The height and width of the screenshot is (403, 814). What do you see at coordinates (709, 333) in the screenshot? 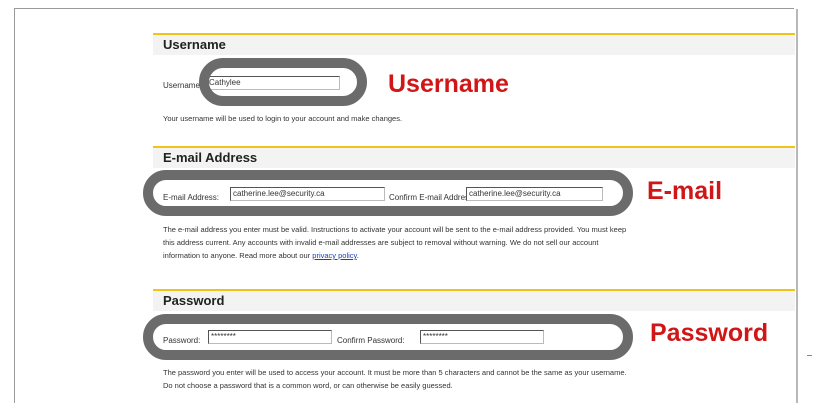
I see `password-callout: Password` at bounding box center [709, 333].